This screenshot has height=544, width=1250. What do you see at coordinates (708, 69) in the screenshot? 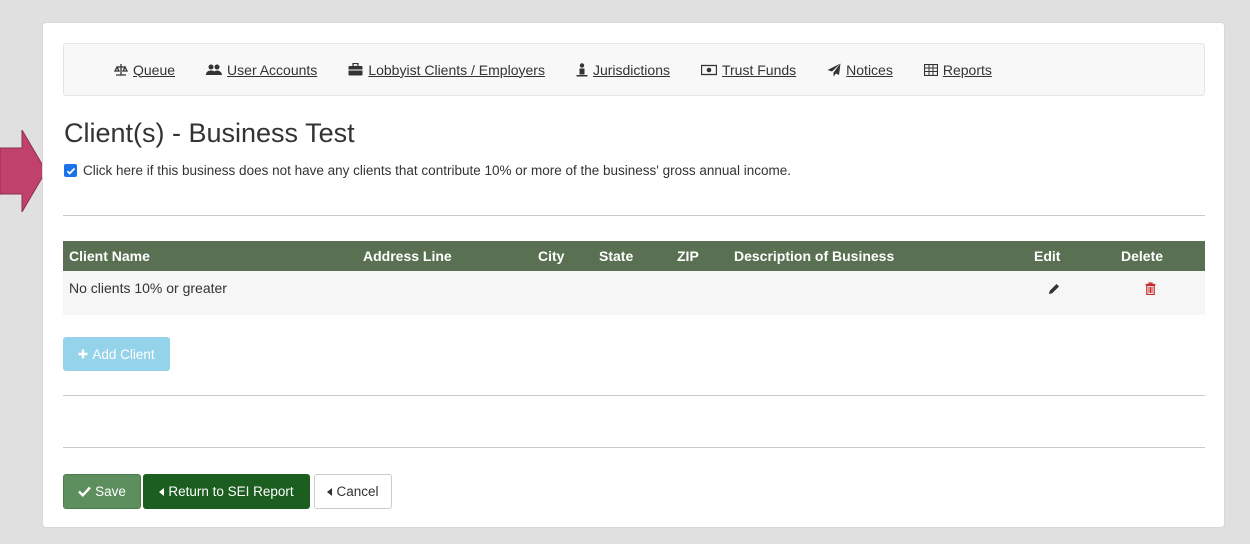
I see `money-icon` at bounding box center [708, 69].